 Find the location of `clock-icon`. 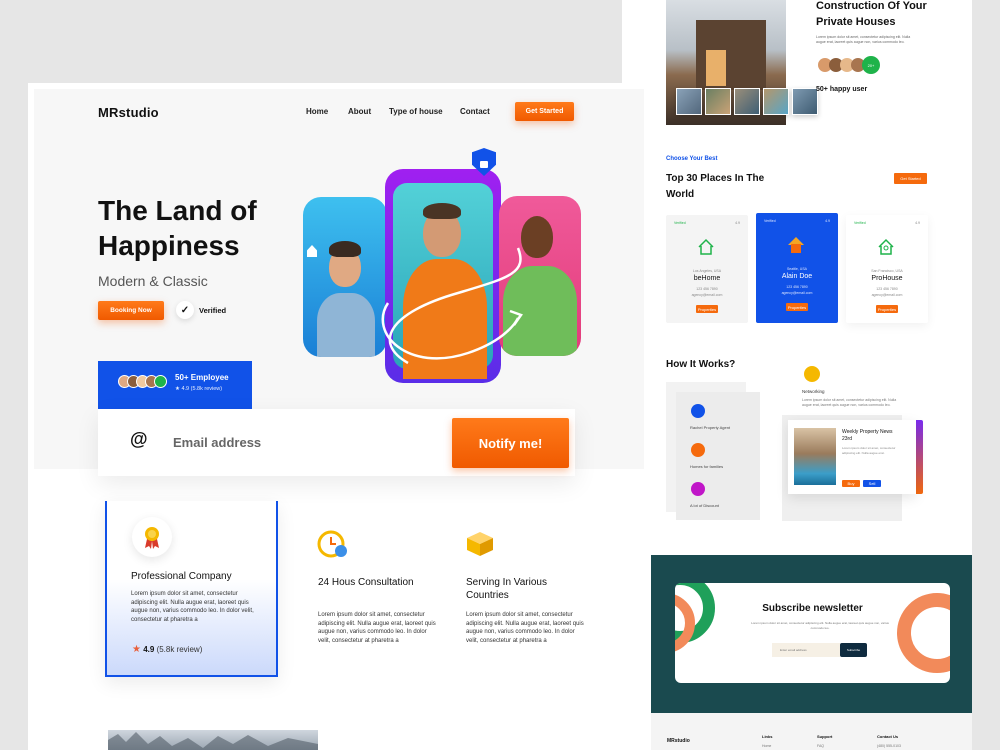

clock-icon is located at coordinates (332, 544).